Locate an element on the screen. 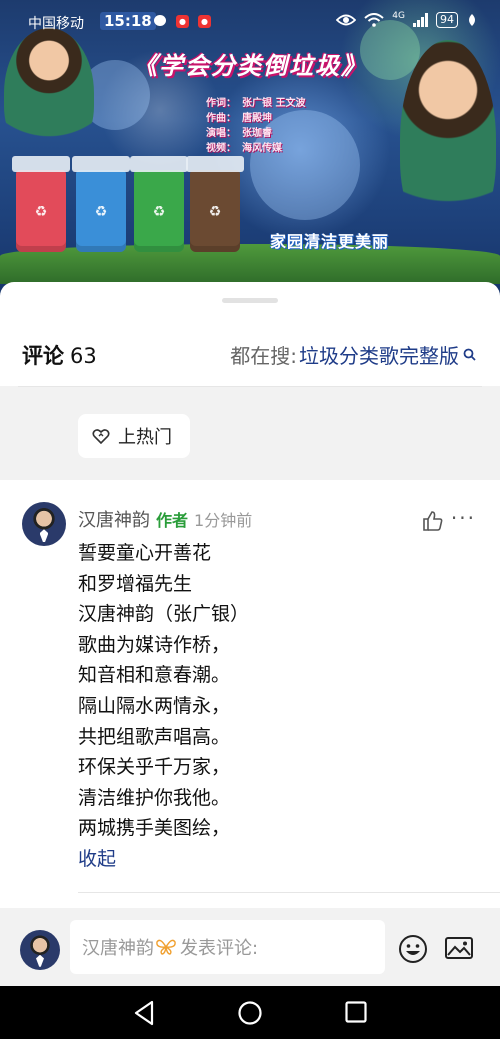 The width and height of the screenshot is (500, 1039). emoji-icon is located at coordinates (413, 949).